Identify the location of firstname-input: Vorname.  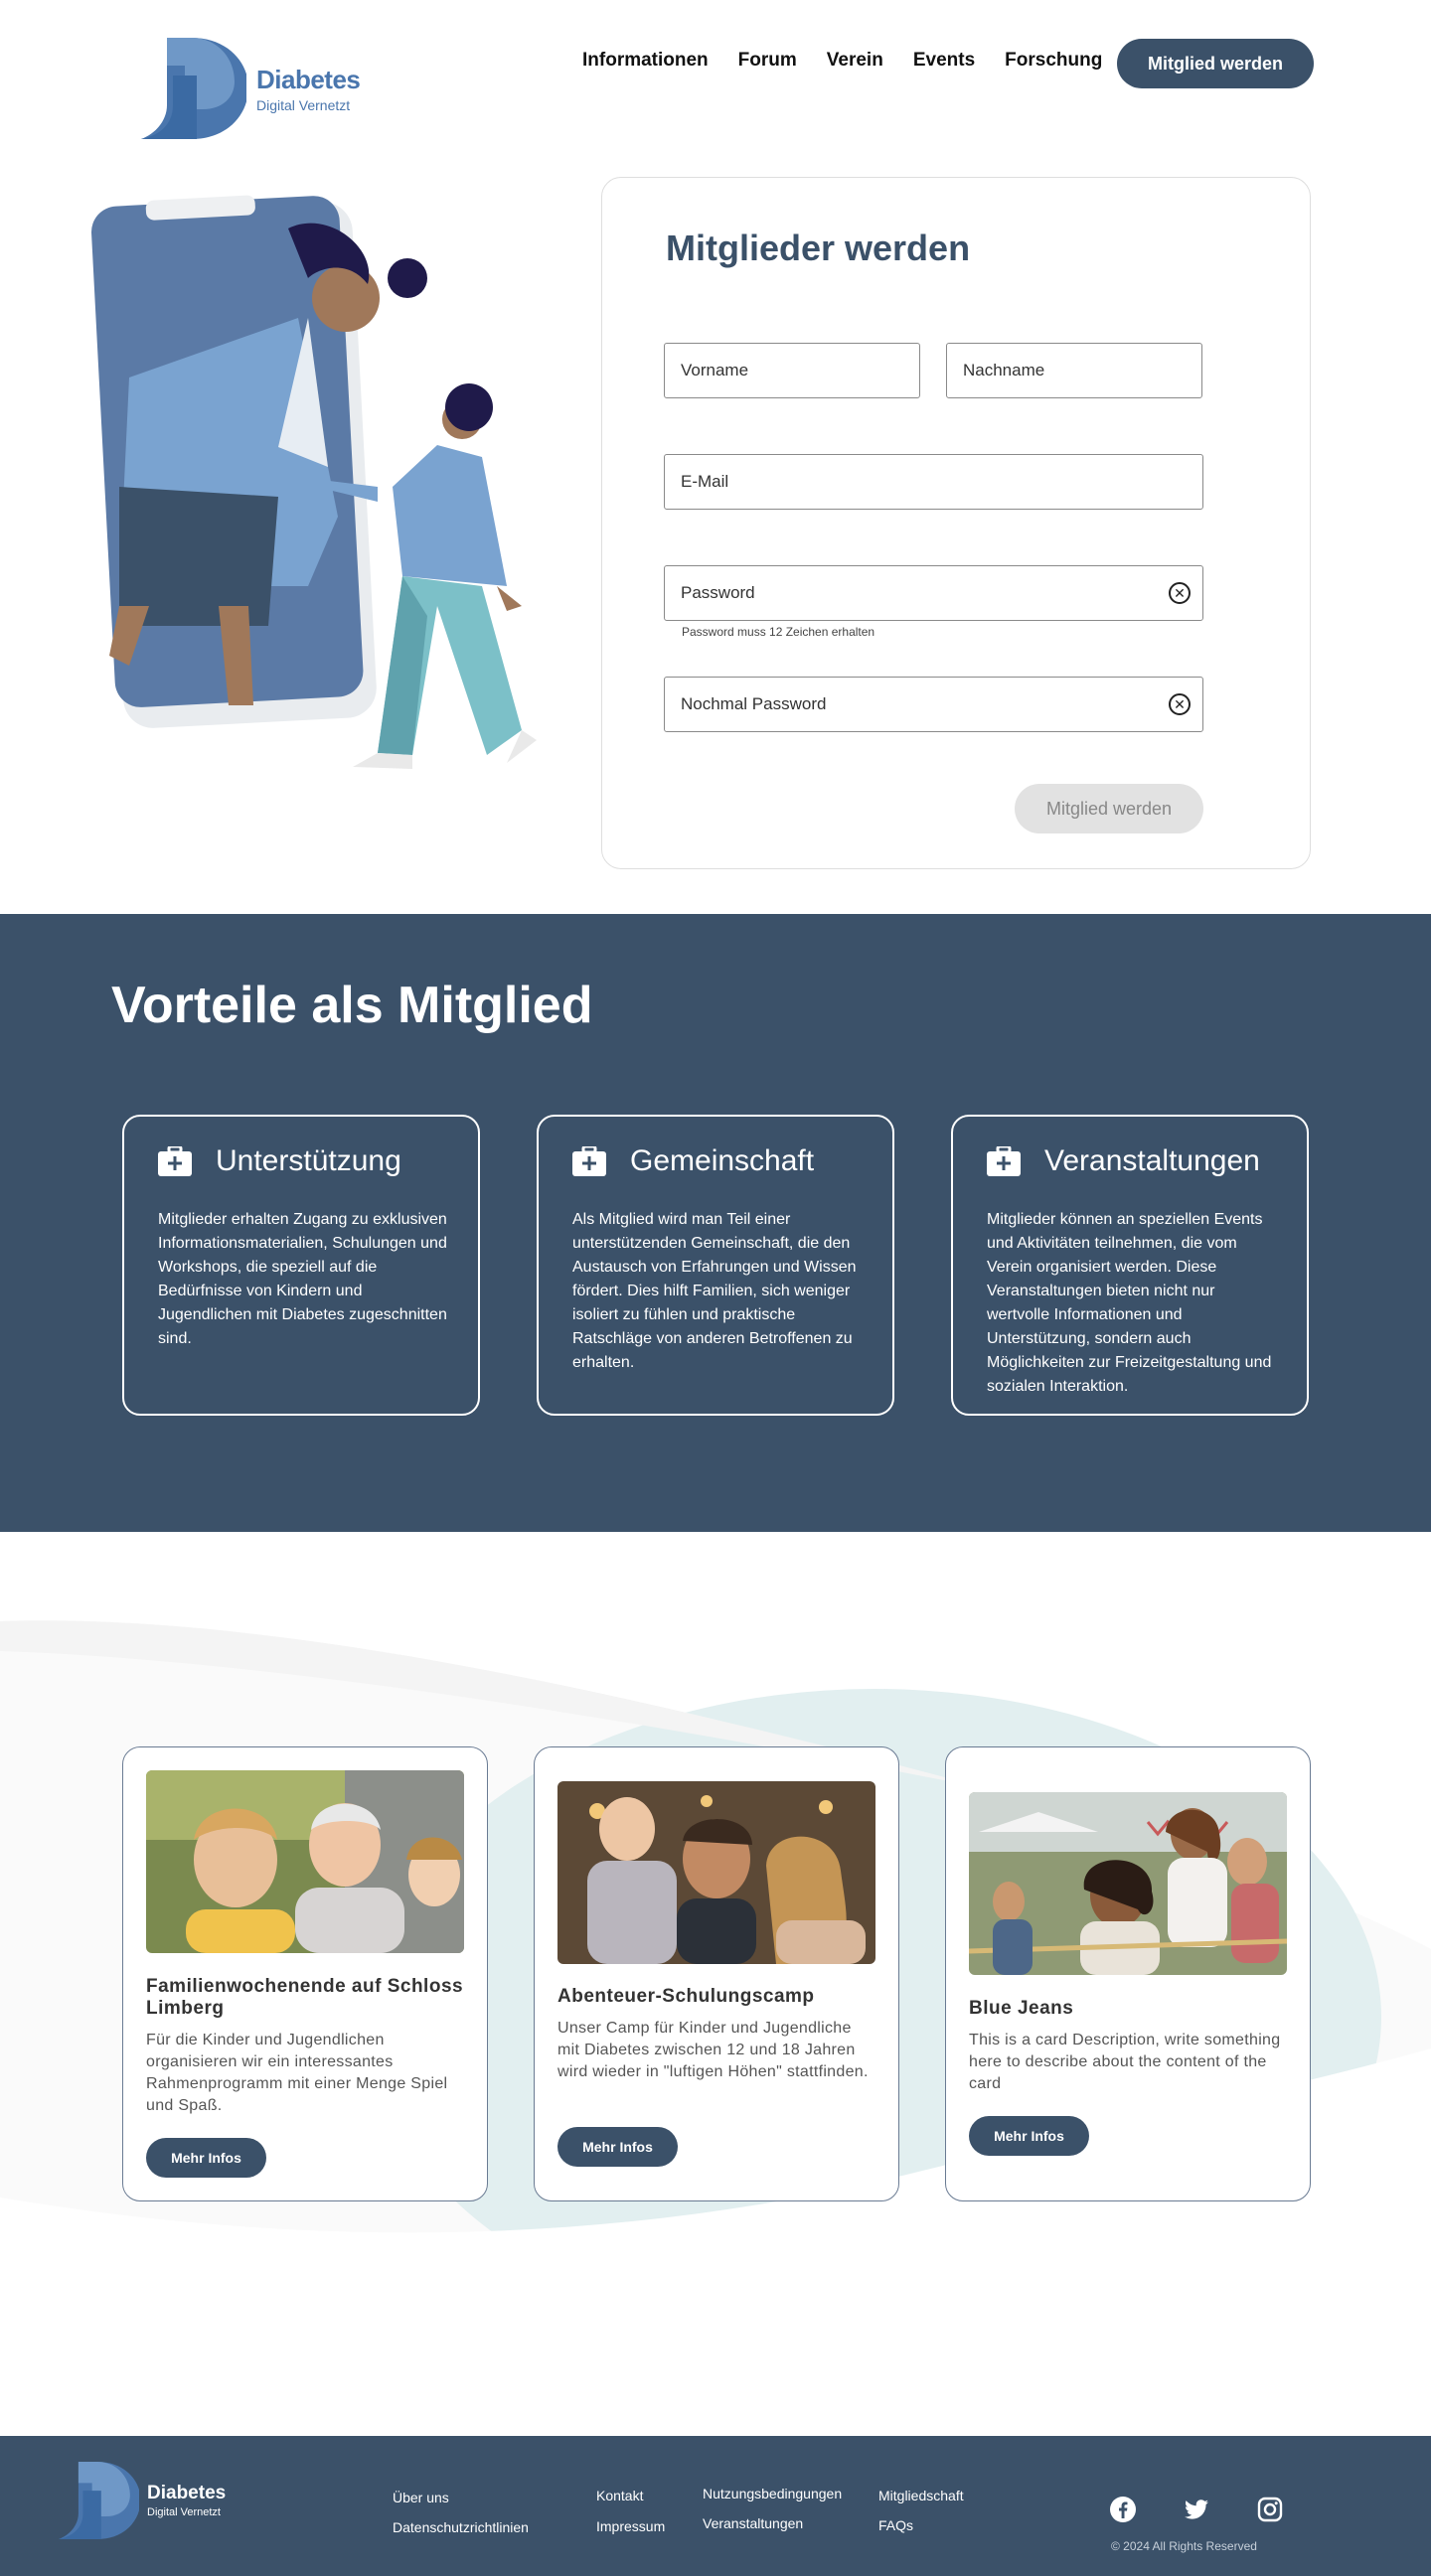
(792, 371).